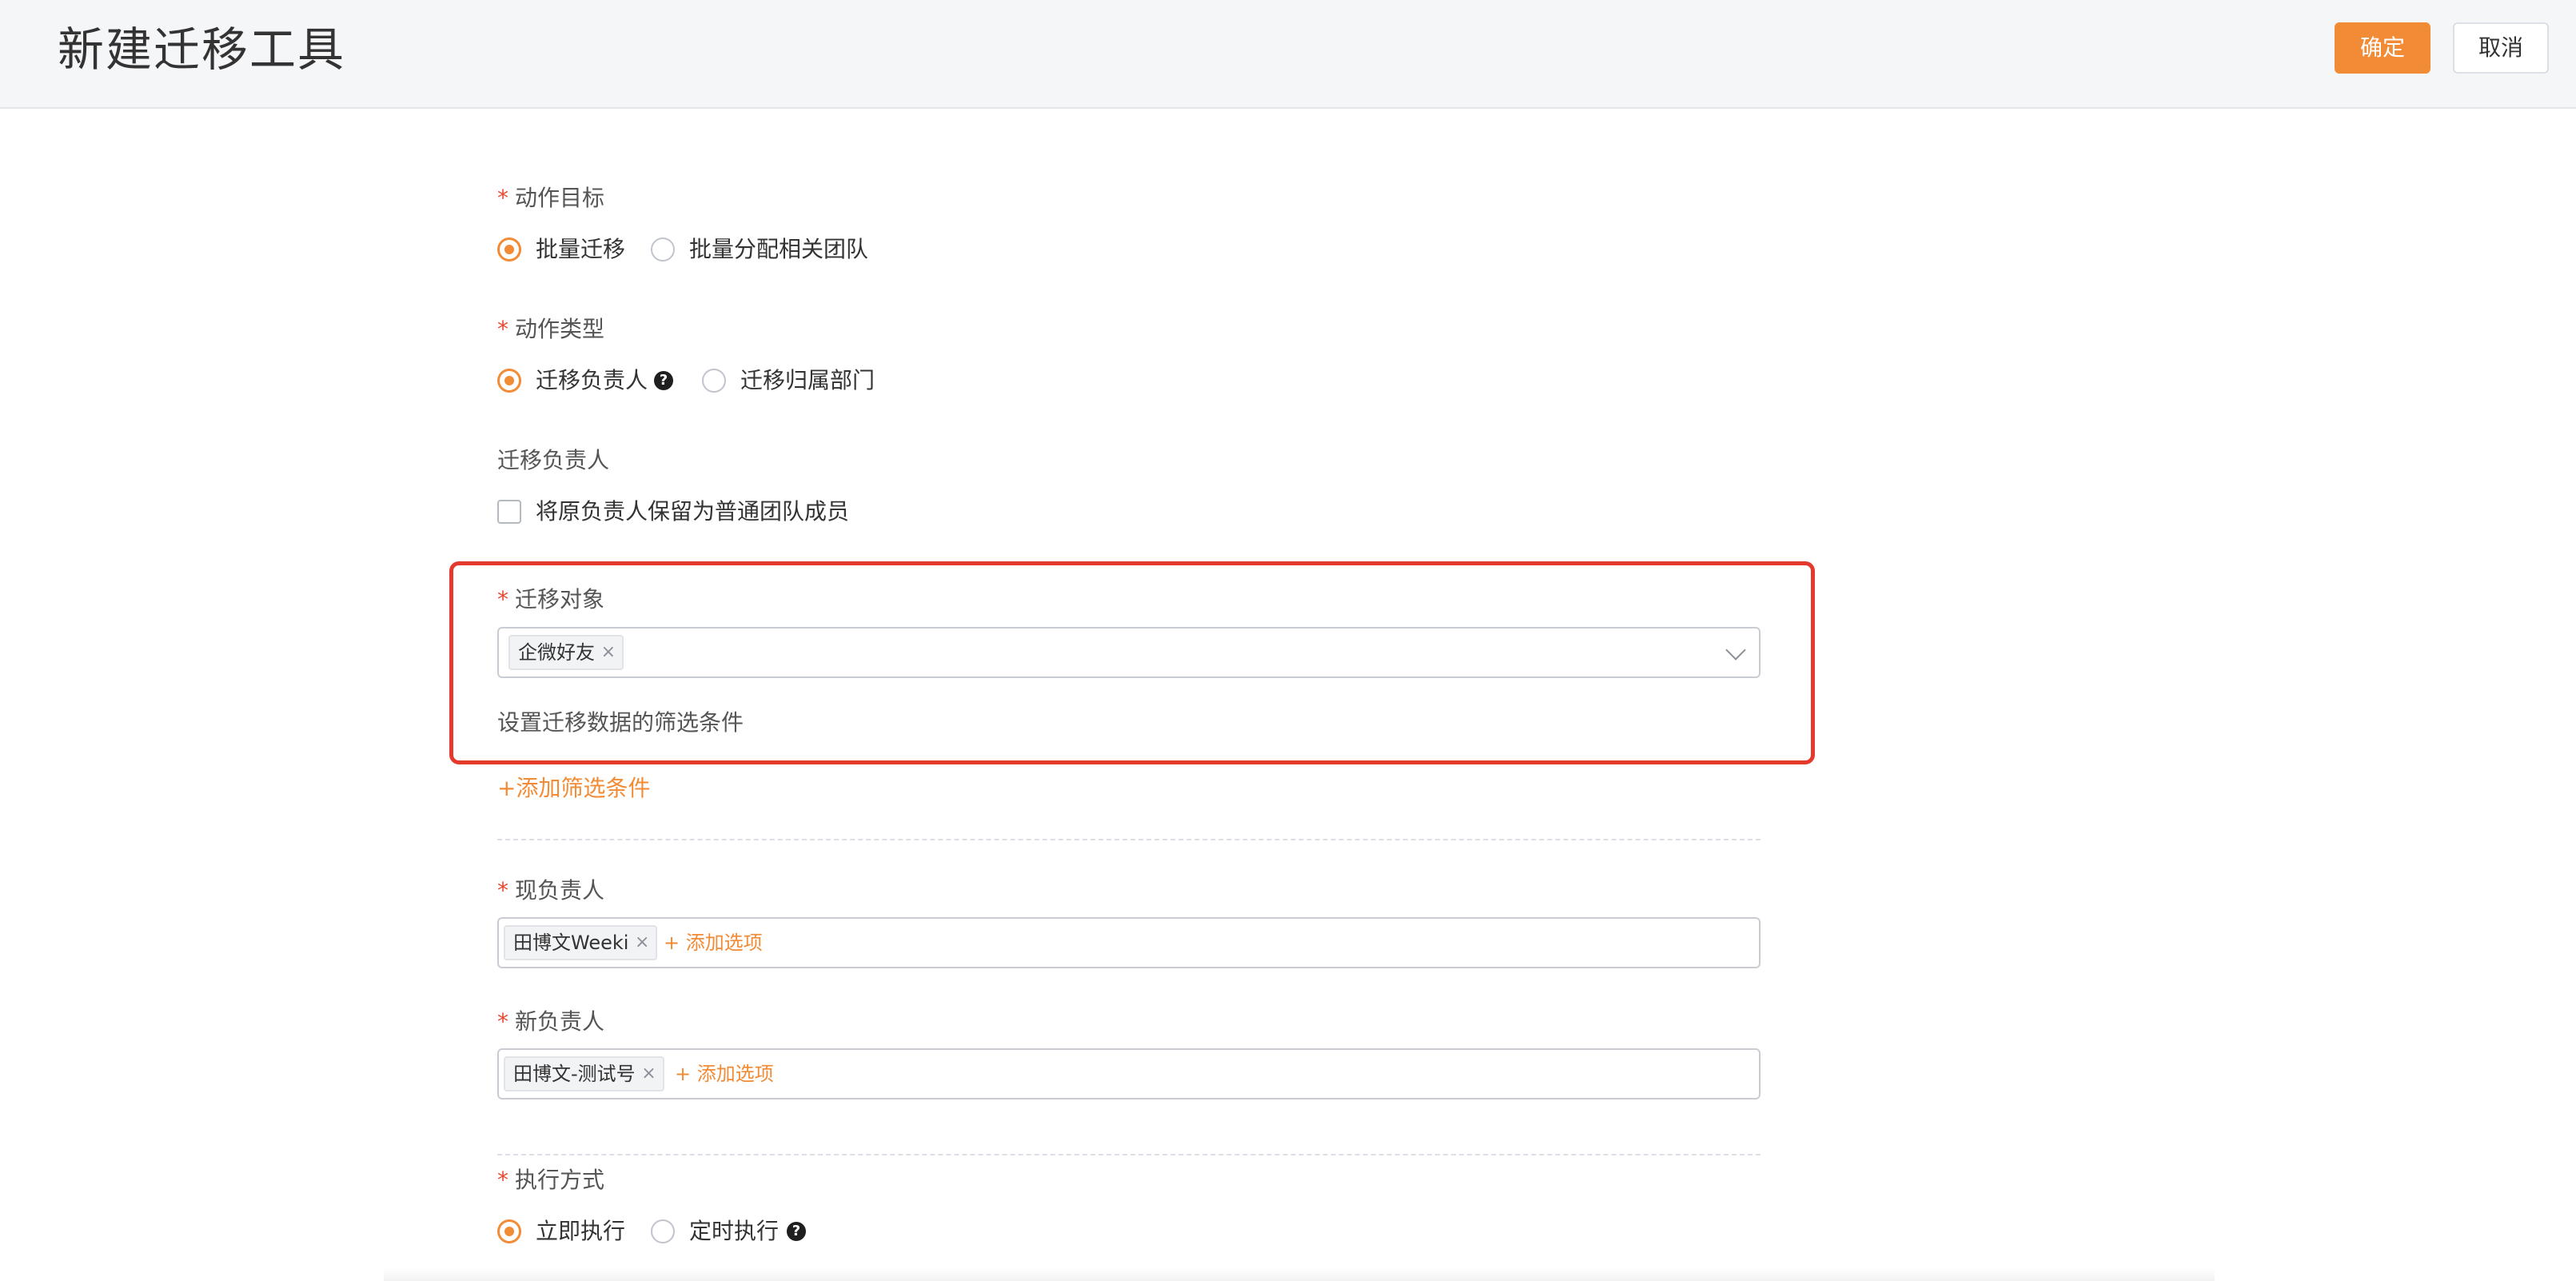 This screenshot has height=1281, width=2576. I want to click on current-owner-tag: 田博文Weeki ×, so click(581, 942).